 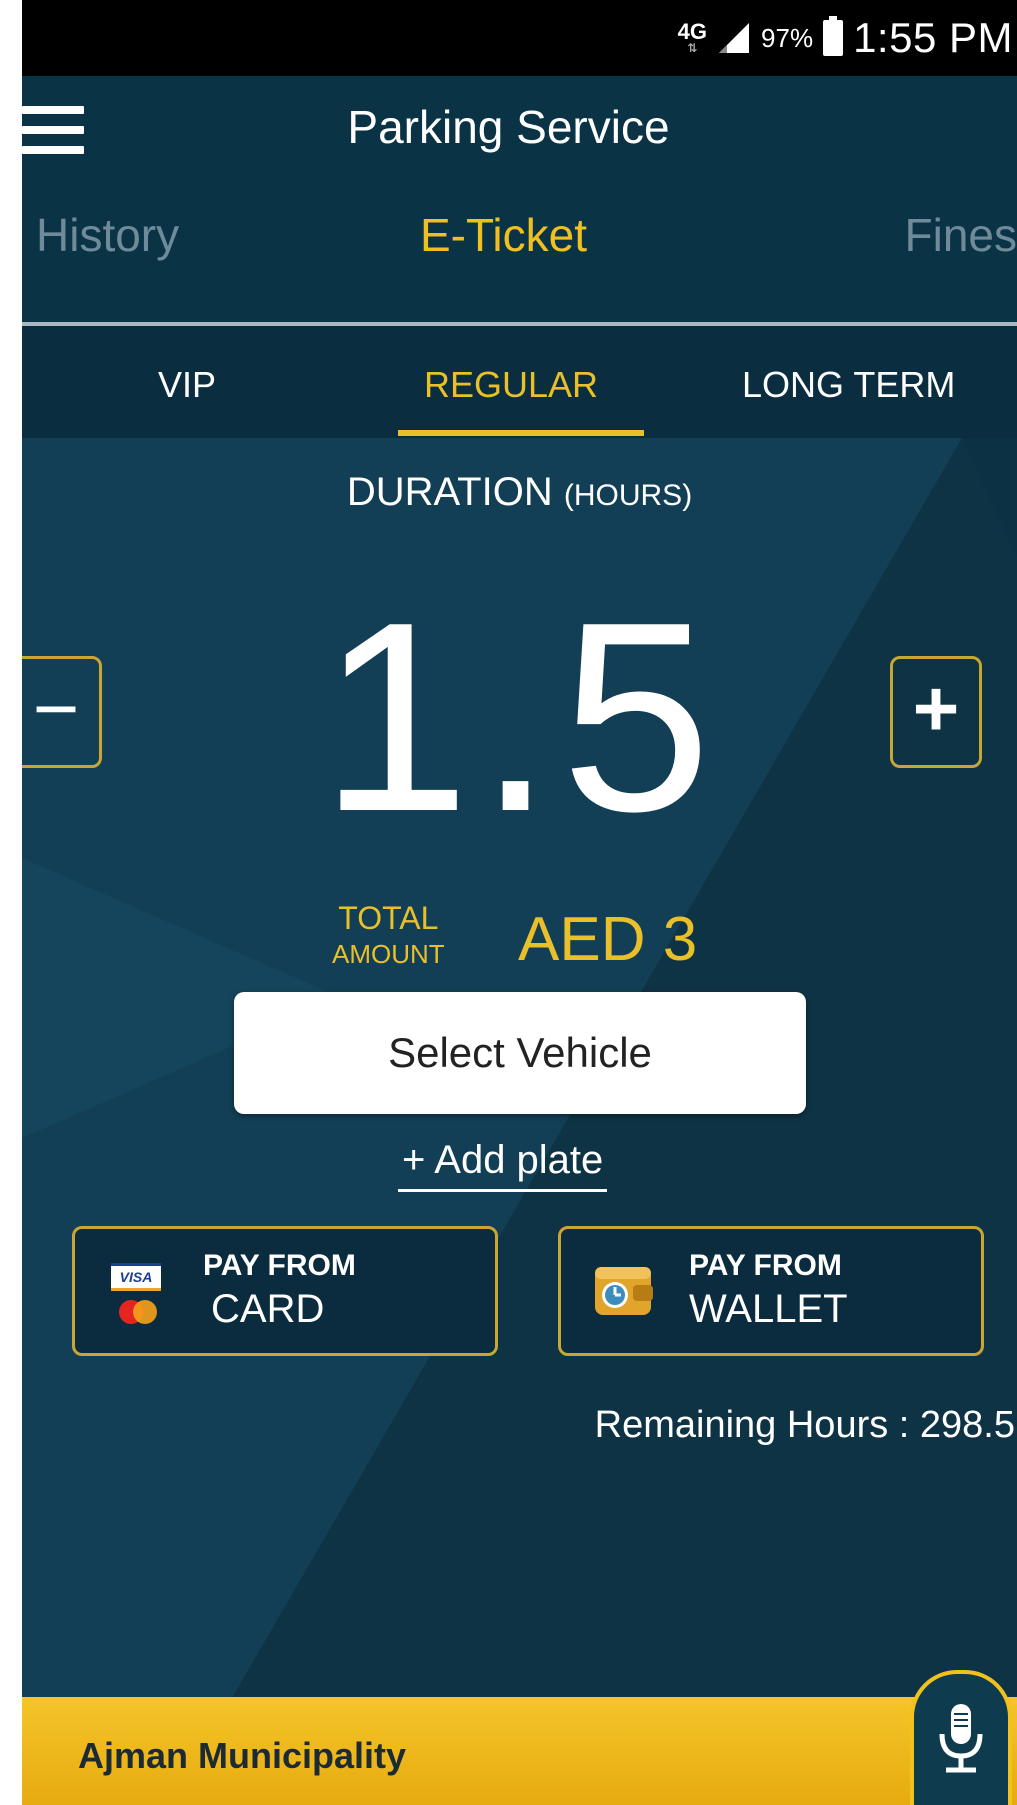 I want to click on visa-card-icon: VISA, so click(x=136, y=1277).